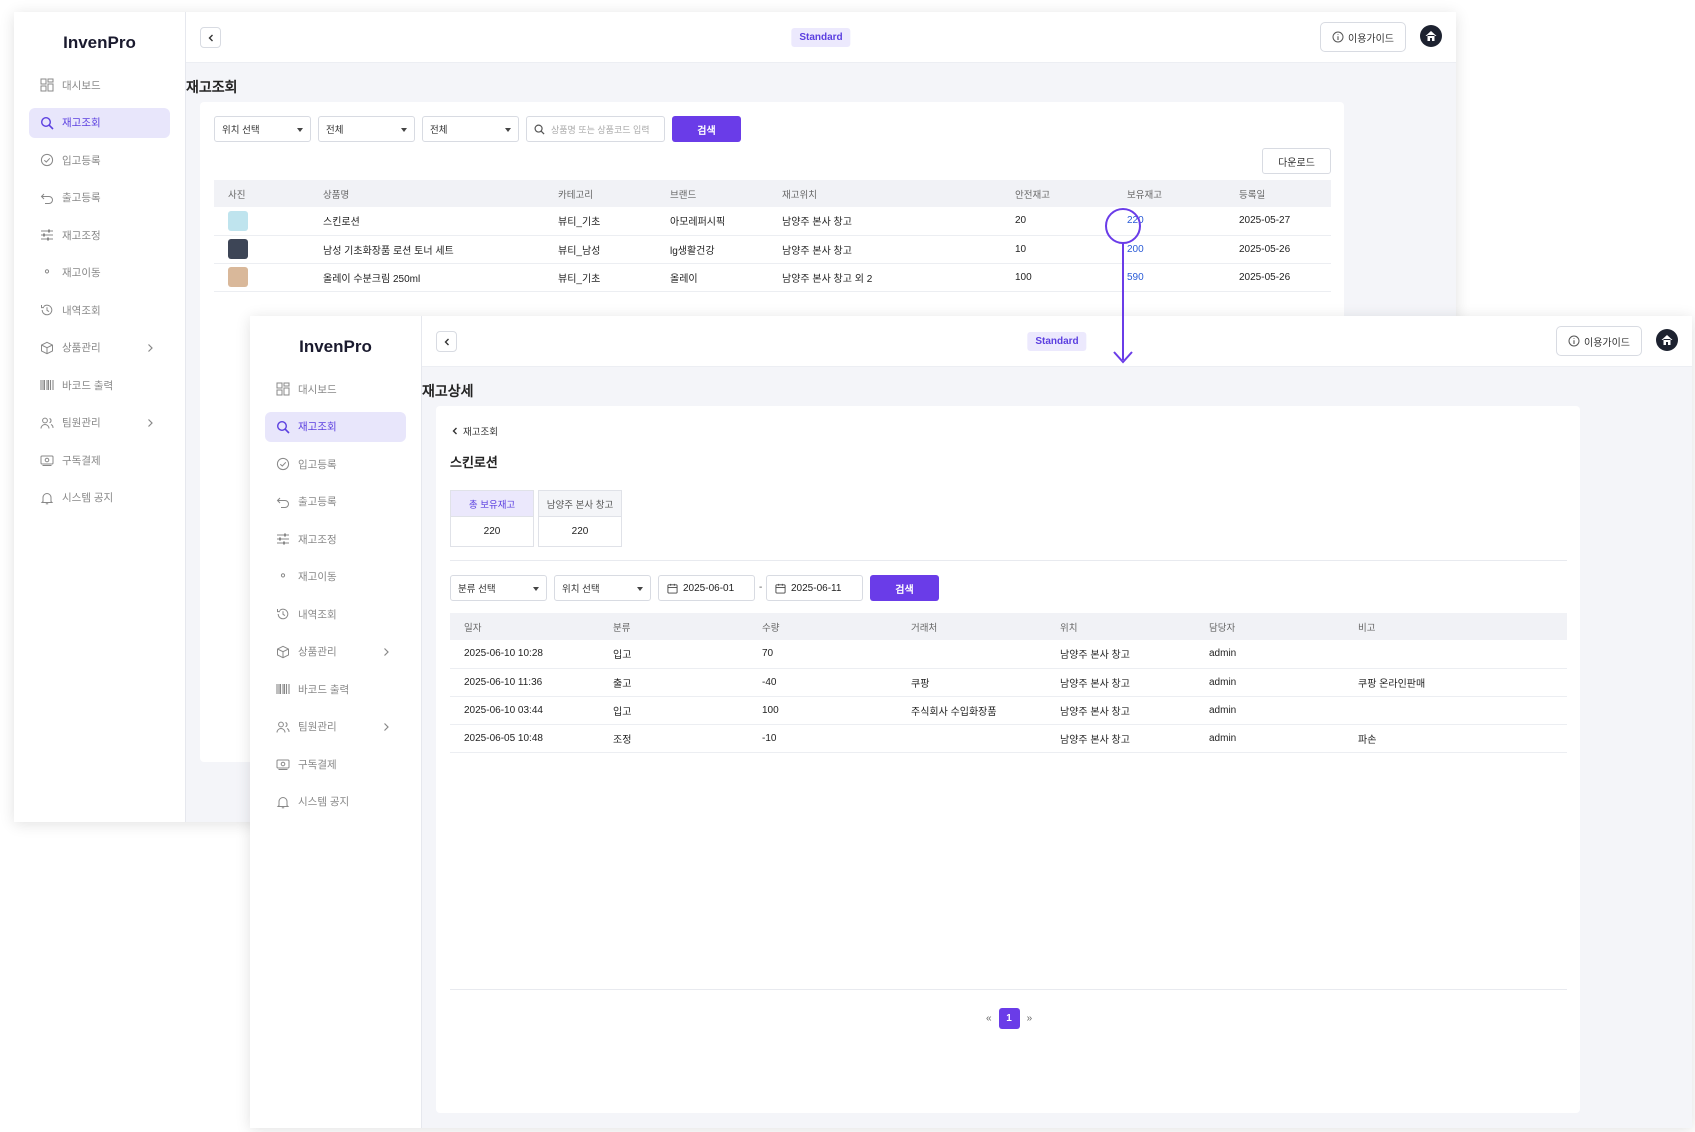 Image resolution: width=1695 pixels, height=1132 pixels. What do you see at coordinates (1008, 626) in the screenshot?
I see `table-header-row: 일자 분류 수량 거래처 위치 담당자 비고` at bounding box center [1008, 626].